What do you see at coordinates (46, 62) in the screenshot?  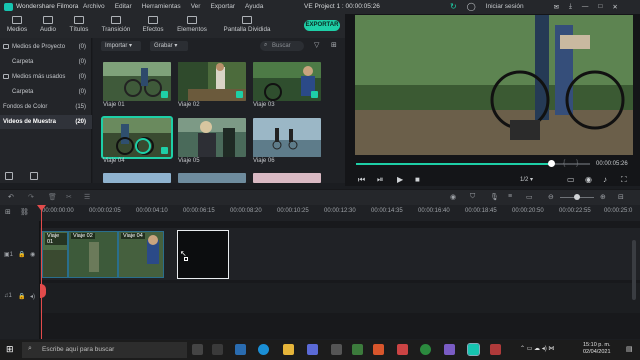 I see `sidebar-item-carpeta: Carpeta (0)` at bounding box center [46, 62].